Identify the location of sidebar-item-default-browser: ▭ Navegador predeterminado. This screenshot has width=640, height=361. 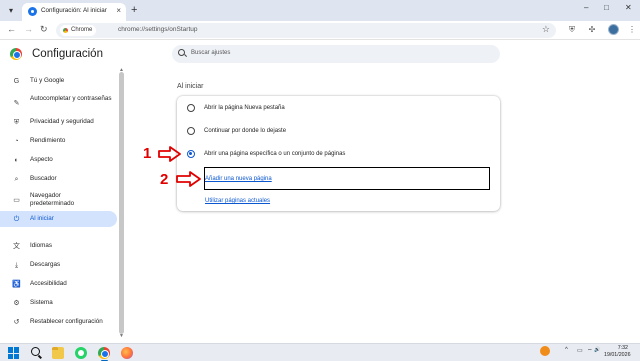
(58, 200).